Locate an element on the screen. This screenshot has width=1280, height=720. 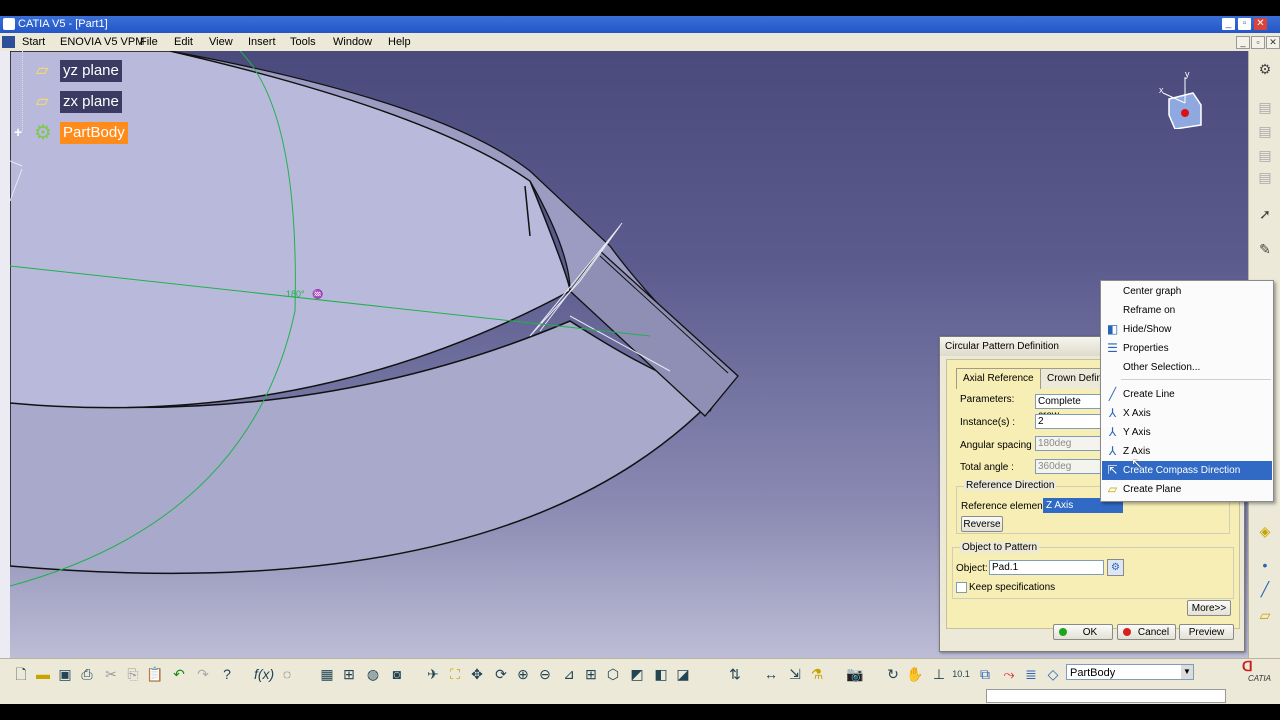
preview-button: Preview is located at coordinates (1206, 632).